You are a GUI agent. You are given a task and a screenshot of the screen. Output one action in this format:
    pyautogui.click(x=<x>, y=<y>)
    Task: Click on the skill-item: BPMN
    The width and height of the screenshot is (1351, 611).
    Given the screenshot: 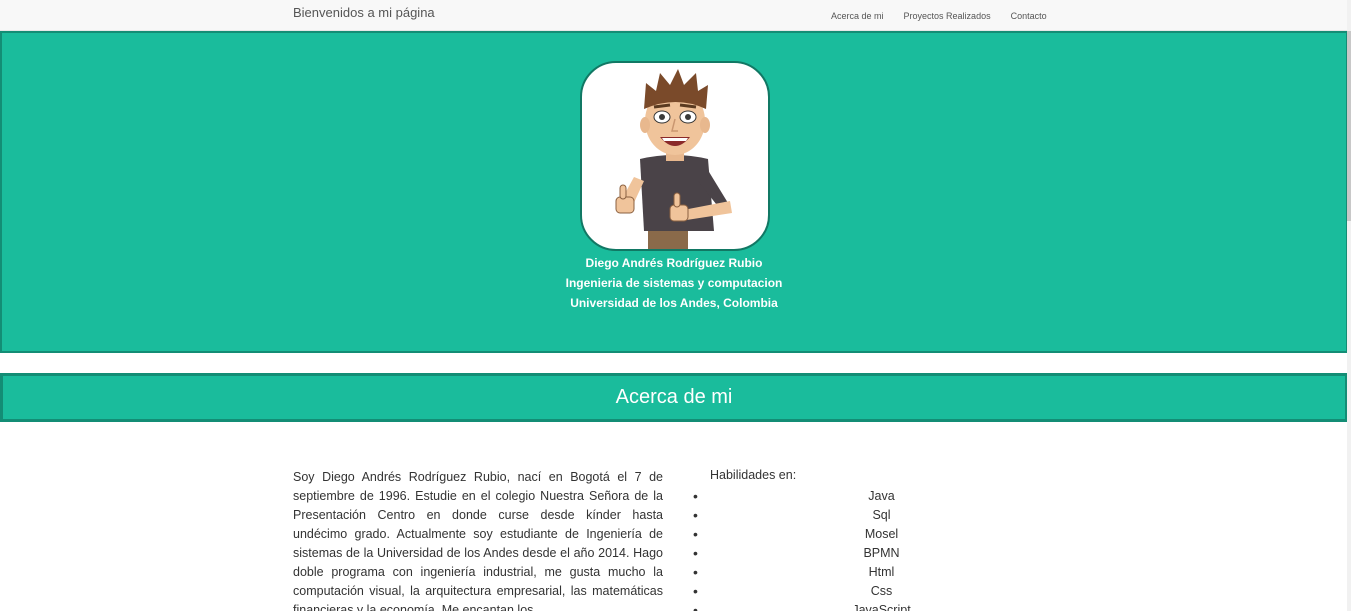 What is the action you would take?
    pyautogui.click(x=881, y=553)
    